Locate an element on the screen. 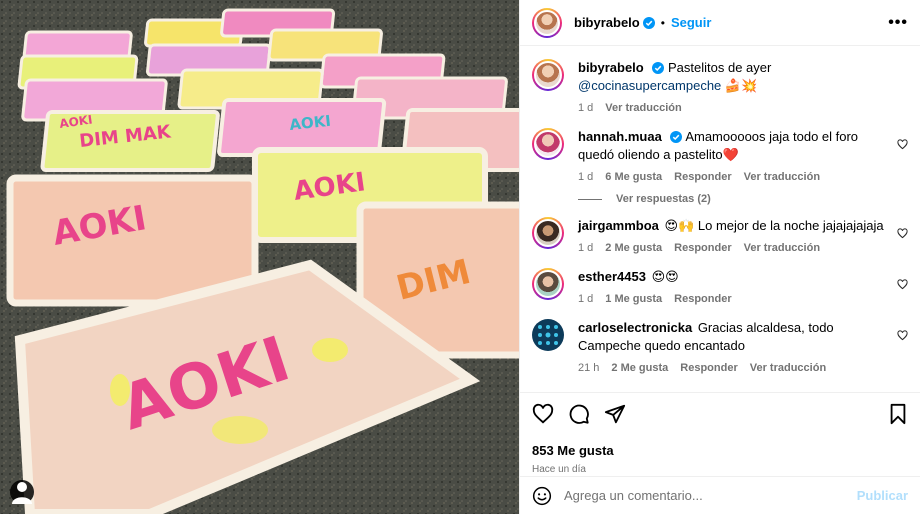 This screenshot has width=920, height=514. comment-text: 😍🙌 Lo mejor de la noche jajajajajaja is located at coordinates (774, 225).